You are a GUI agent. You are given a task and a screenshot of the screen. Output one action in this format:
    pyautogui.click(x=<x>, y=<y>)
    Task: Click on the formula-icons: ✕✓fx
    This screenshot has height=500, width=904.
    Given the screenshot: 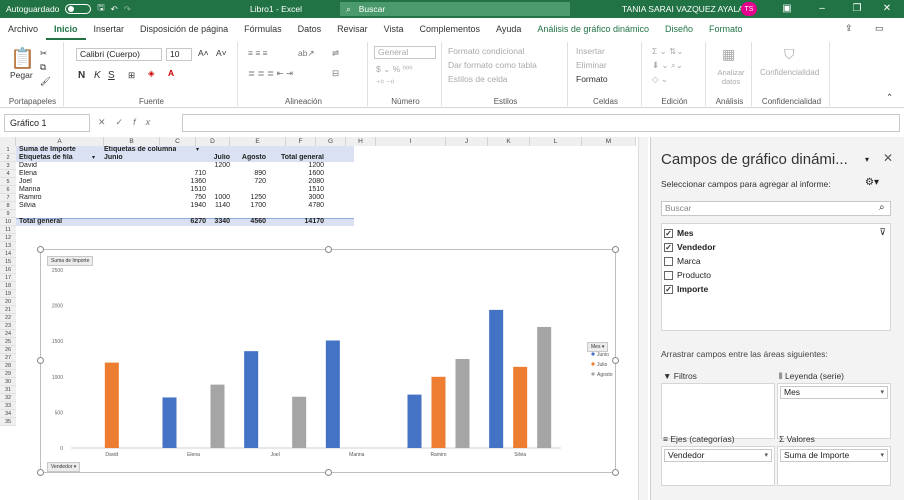 What is the action you would take?
    pyautogui.click(x=129, y=122)
    